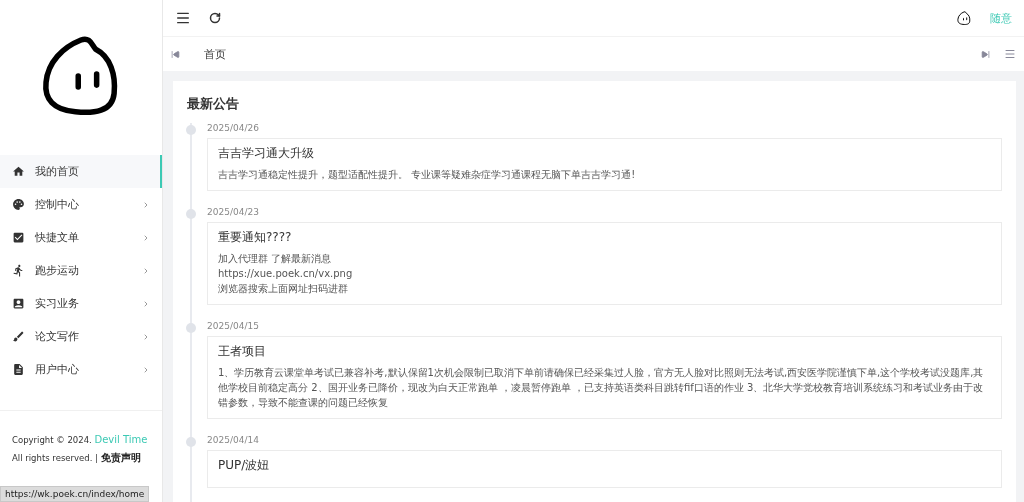 The height and width of the screenshot is (502, 1024). What do you see at coordinates (286, 274) in the screenshot?
I see `announcement-text: https://xue.poek.cn/vx.png` at bounding box center [286, 274].